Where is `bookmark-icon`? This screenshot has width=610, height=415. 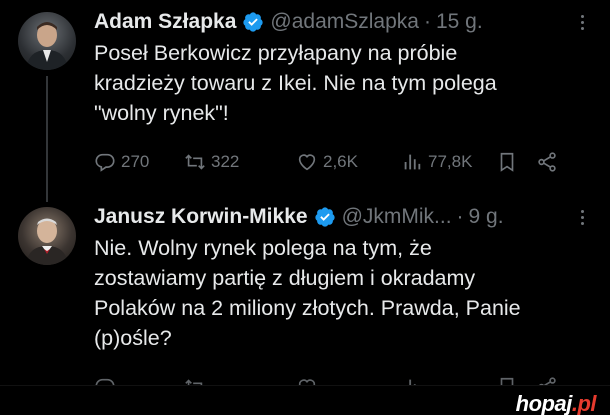
bookmark-icon is located at coordinates (507, 162).